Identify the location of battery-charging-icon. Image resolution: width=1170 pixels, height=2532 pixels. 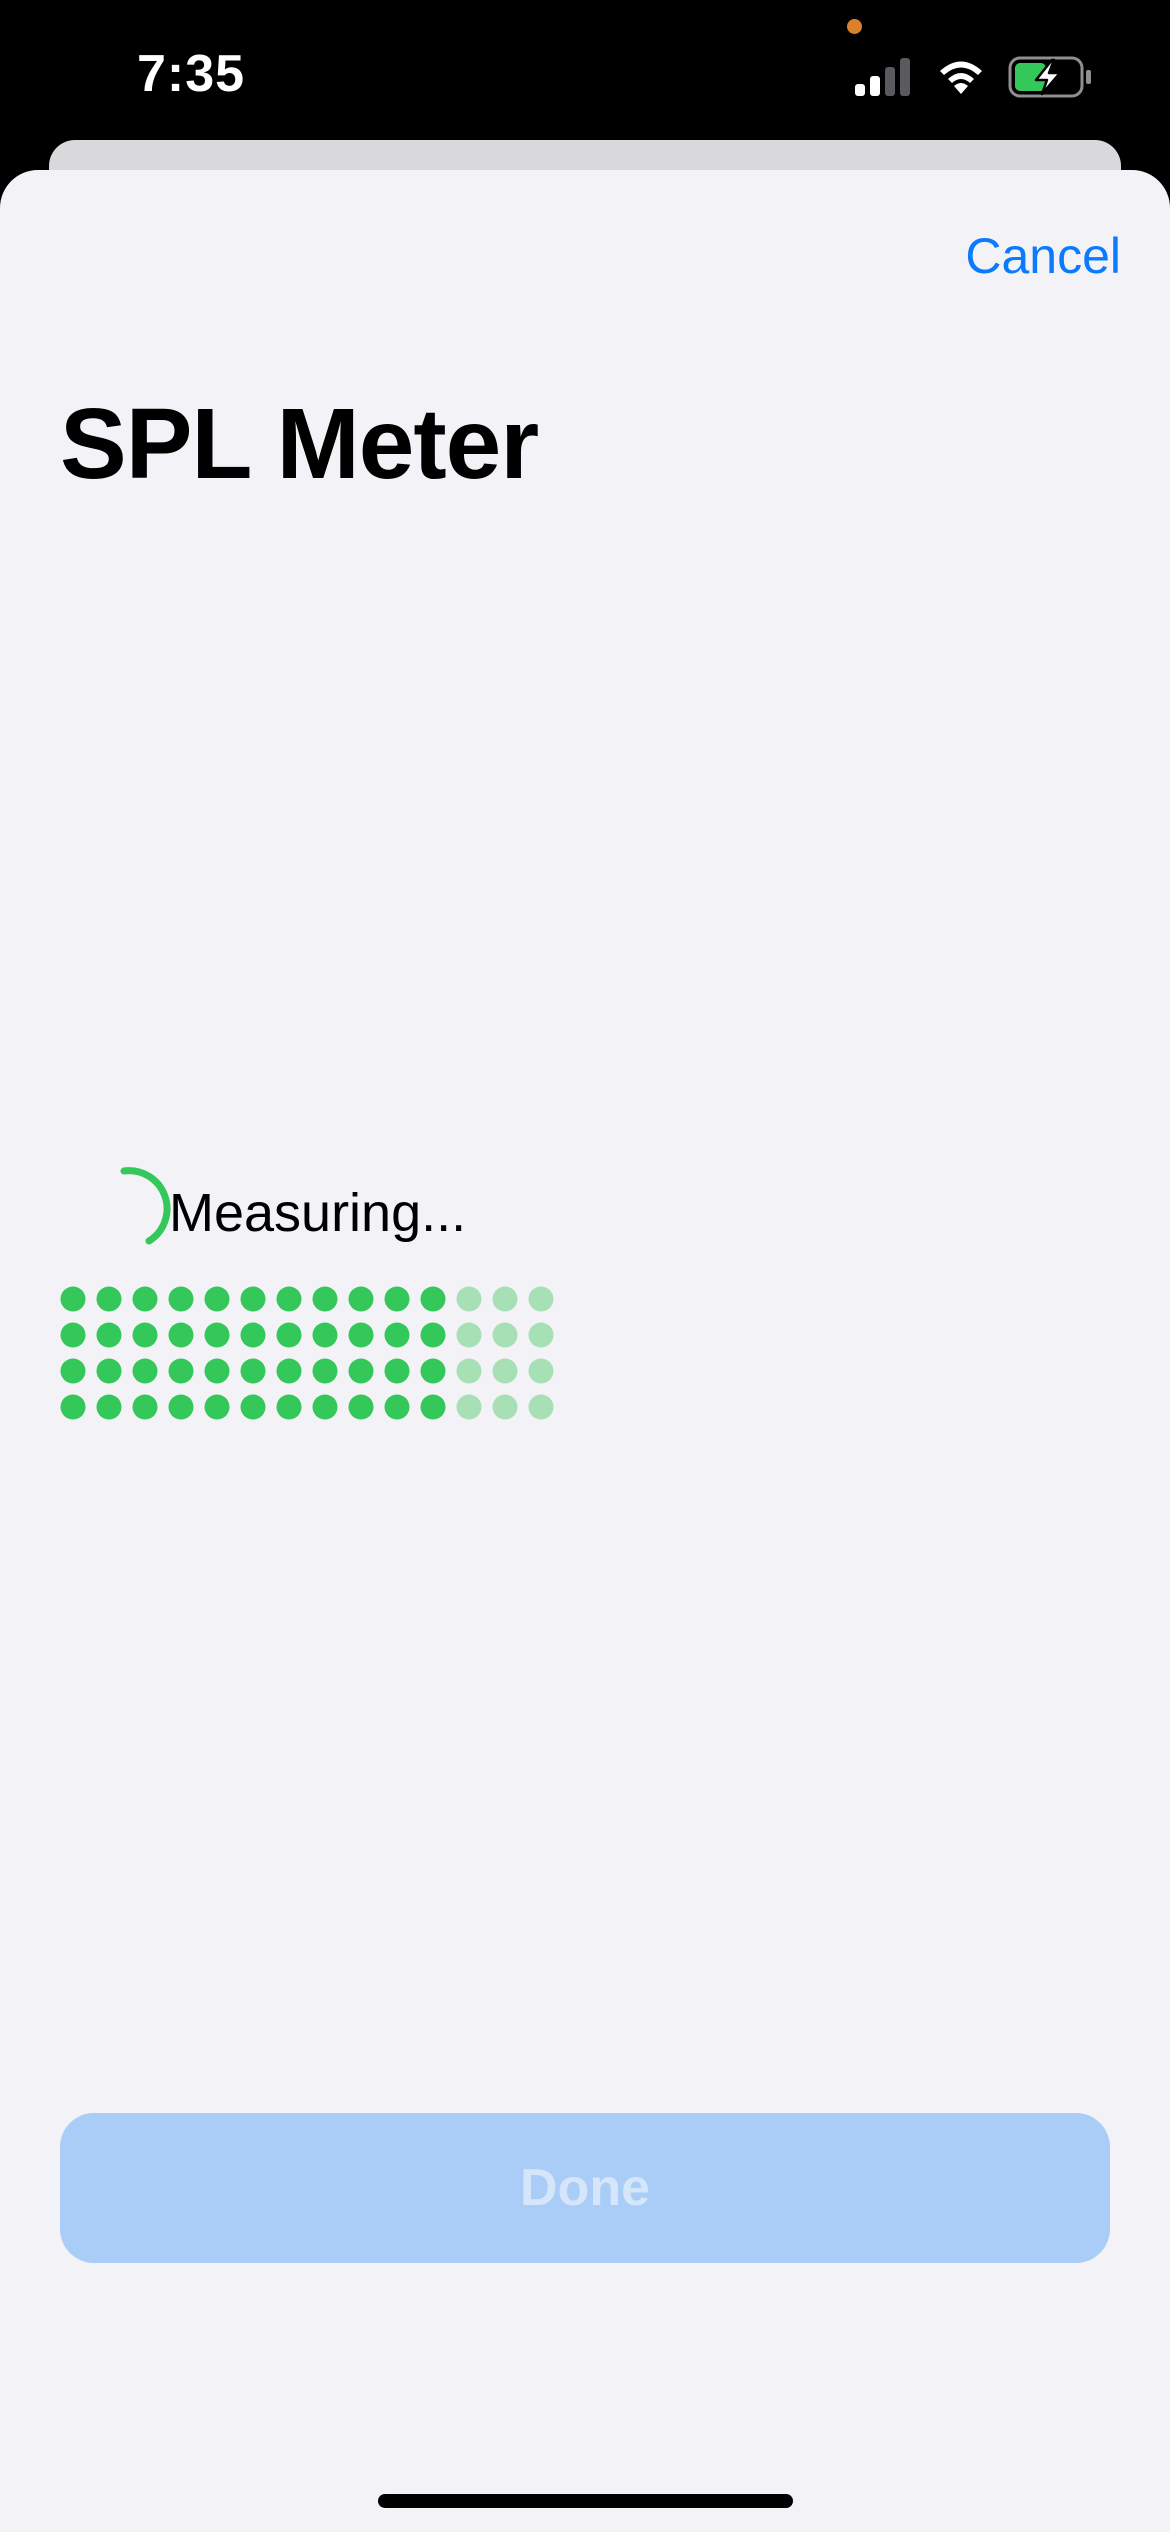
(1049, 77).